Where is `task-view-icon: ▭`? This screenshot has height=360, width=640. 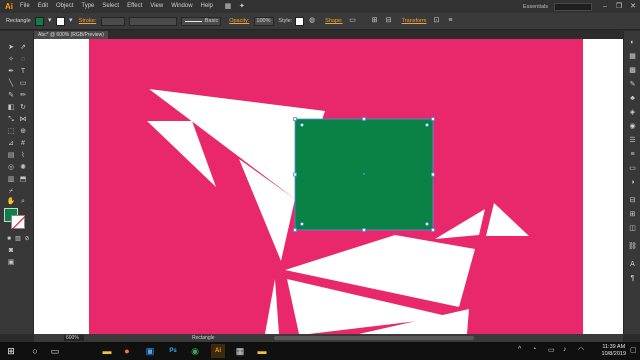 task-view-icon: ▭ is located at coordinates (55, 351).